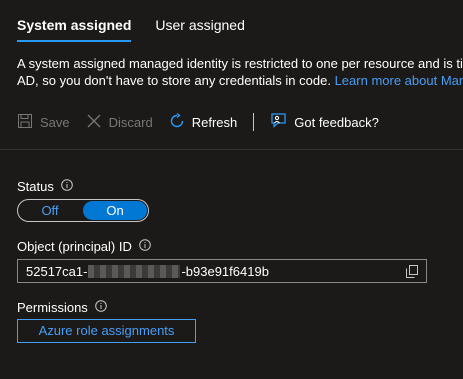  What do you see at coordinates (74, 246) in the screenshot?
I see `object-id-label: Object (principal) ID` at bounding box center [74, 246].